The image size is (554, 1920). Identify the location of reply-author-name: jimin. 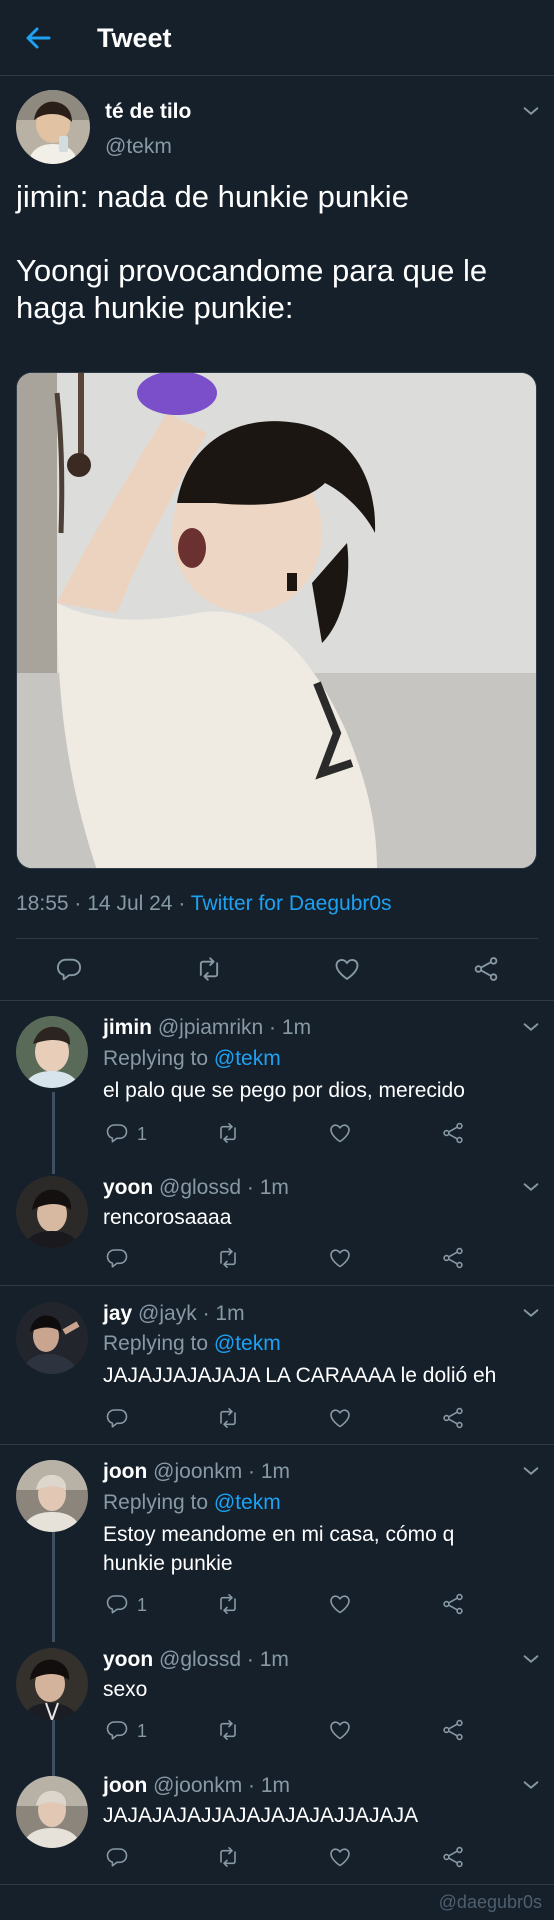
(127, 1027).